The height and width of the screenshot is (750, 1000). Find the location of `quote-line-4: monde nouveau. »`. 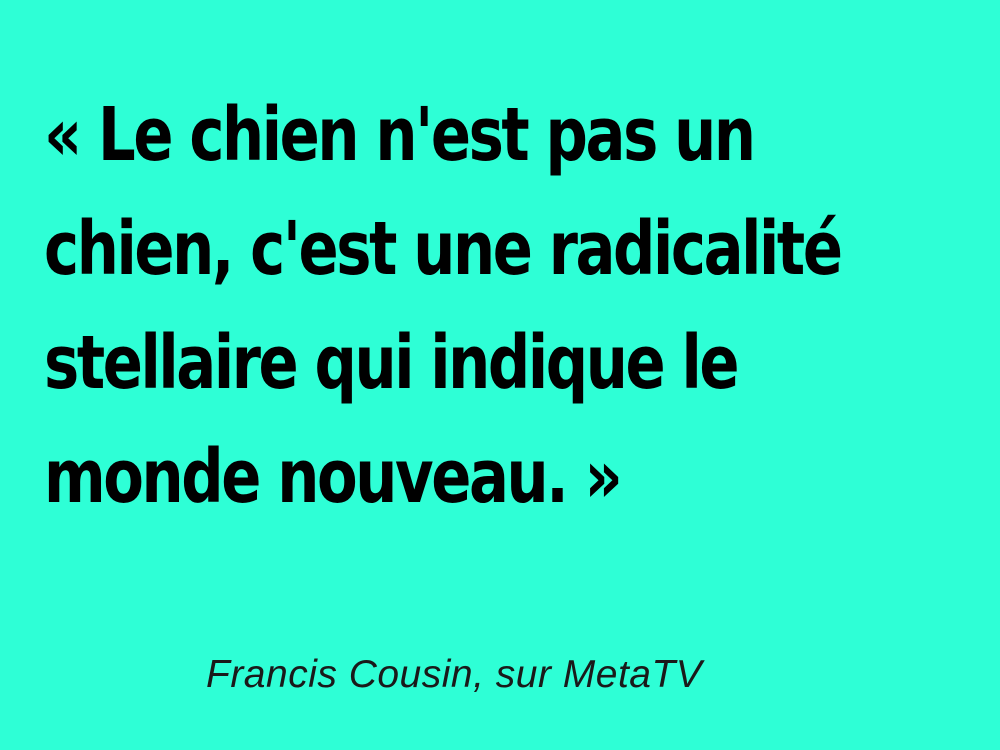

quote-line-4: monde nouveau. » is located at coordinates (333, 477).